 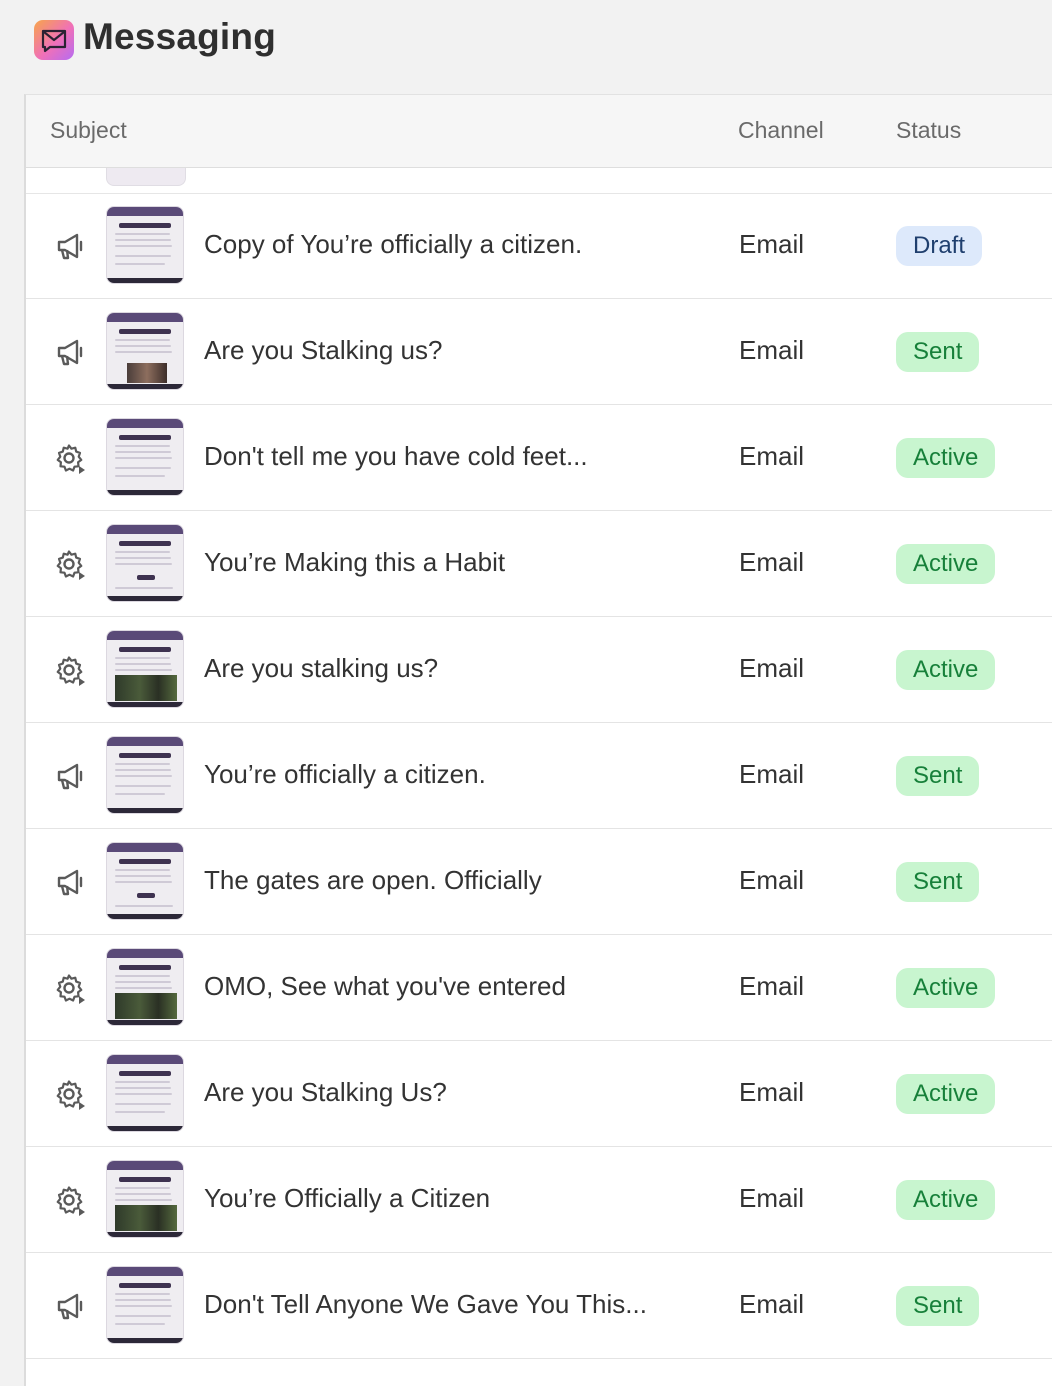 I want to click on table-row: Are you Stalking us? Email Sent, so click(x=539, y=352).